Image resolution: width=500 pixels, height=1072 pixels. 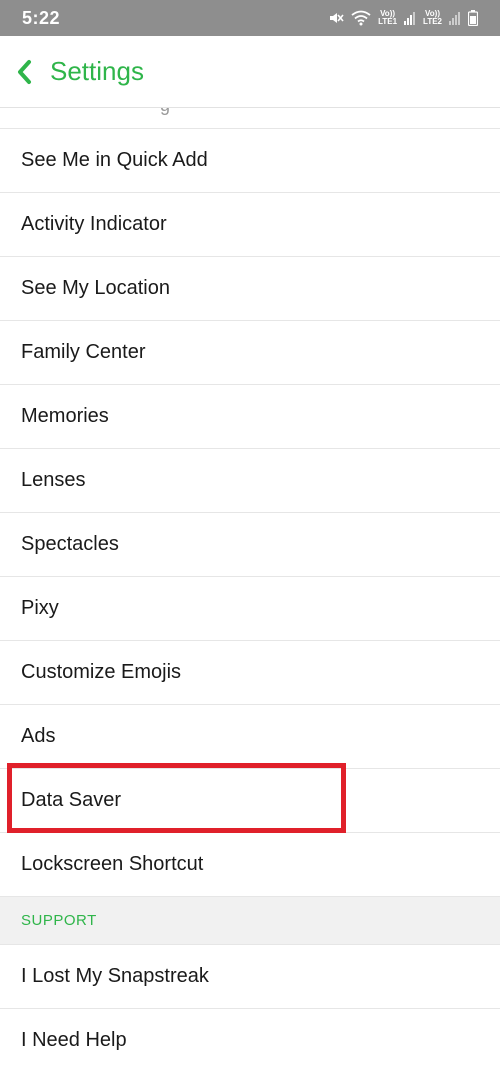 What do you see at coordinates (41, 17) in the screenshot?
I see `status-time: 5:22` at bounding box center [41, 17].